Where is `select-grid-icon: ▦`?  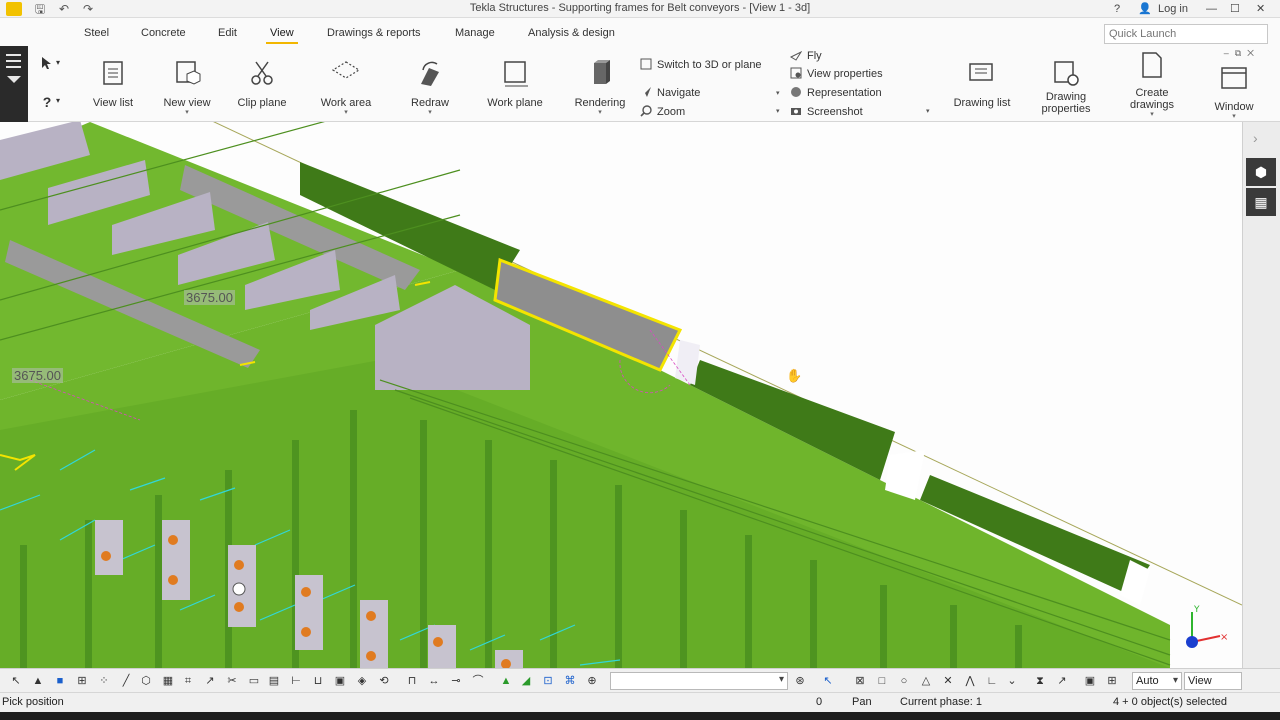
select-grid-icon: ▦ is located at coordinates (168, 681).